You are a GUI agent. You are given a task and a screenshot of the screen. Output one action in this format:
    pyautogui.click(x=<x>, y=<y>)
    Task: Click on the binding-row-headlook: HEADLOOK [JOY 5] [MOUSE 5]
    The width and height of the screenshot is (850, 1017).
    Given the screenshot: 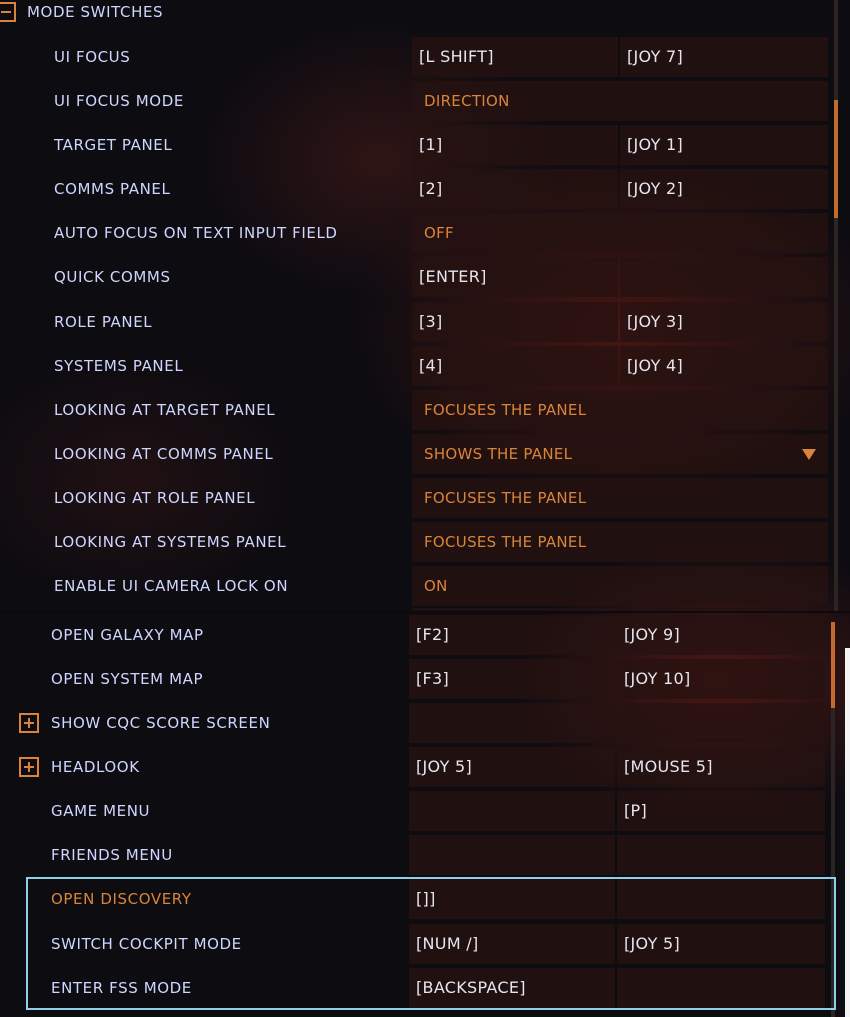 What is the action you would take?
    pyautogui.click(x=425, y=767)
    